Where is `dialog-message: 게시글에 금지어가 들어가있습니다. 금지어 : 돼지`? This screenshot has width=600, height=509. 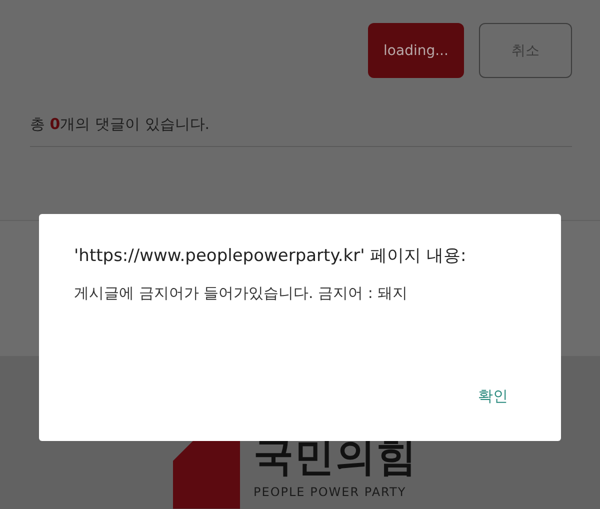
dialog-message: 게시글에 금지어가 들어가있습니다. 금지어 : 돼지 is located at coordinates (241, 293).